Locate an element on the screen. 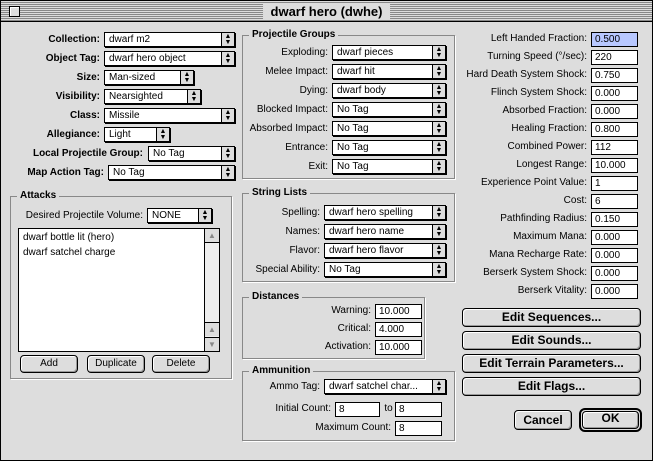  names-value: dwarf hero name is located at coordinates (367, 231).